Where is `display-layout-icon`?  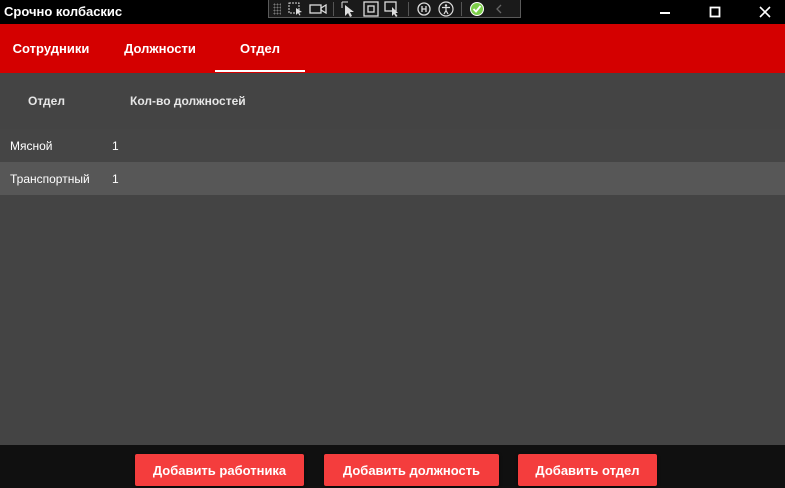 display-layout-icon is located at coordinates (371, 8).